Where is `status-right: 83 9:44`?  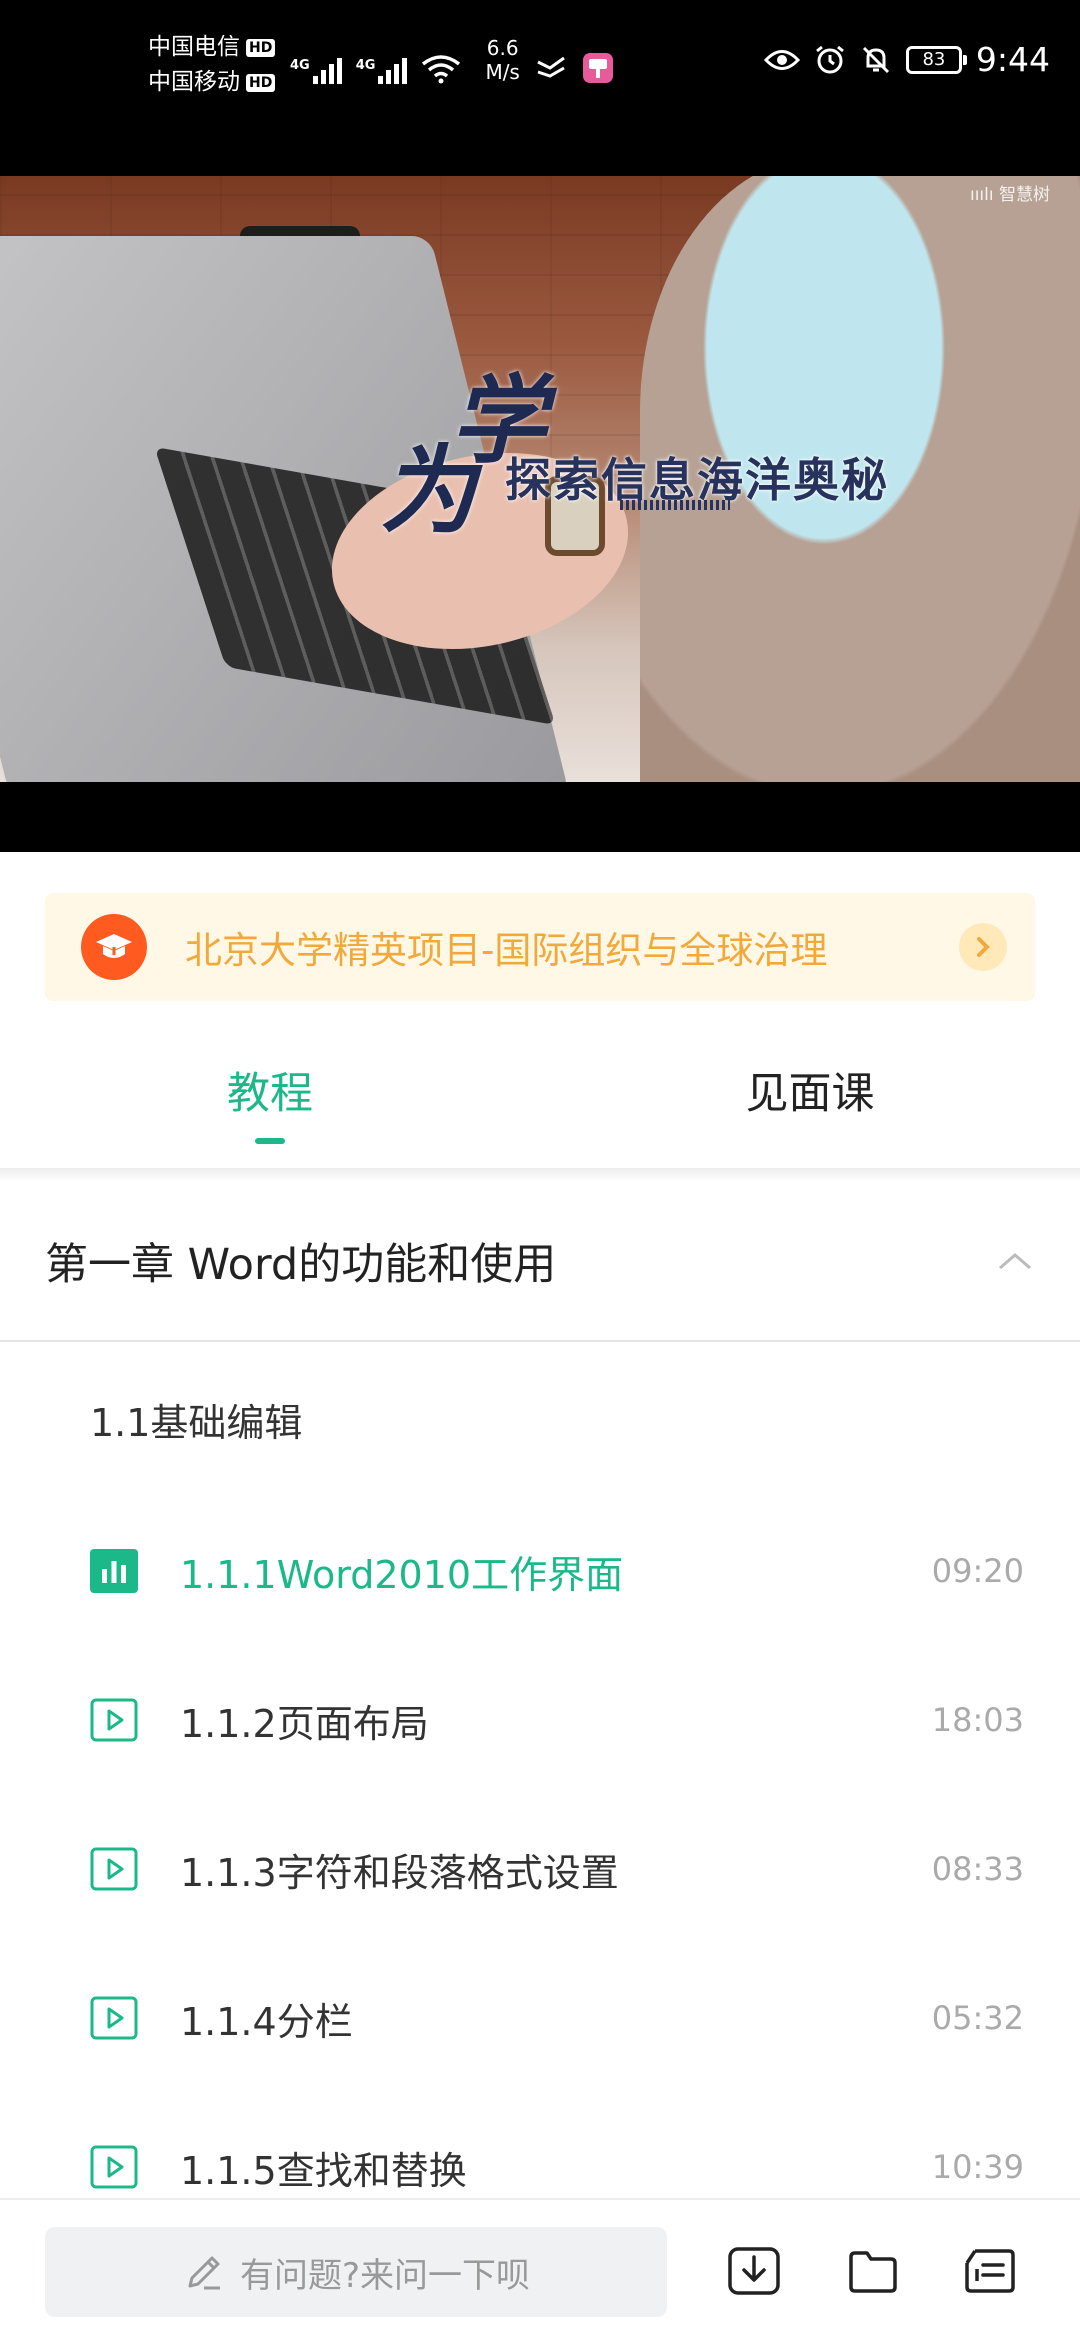
status-right: 83 9:44 is located at coordinates (906, 59).